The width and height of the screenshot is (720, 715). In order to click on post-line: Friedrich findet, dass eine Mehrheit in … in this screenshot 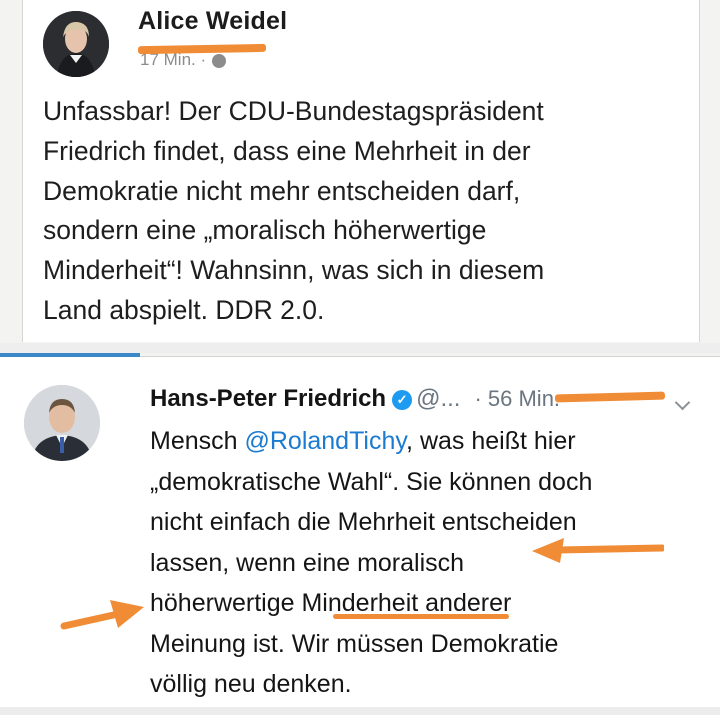, I will do `click(287, 150)`.